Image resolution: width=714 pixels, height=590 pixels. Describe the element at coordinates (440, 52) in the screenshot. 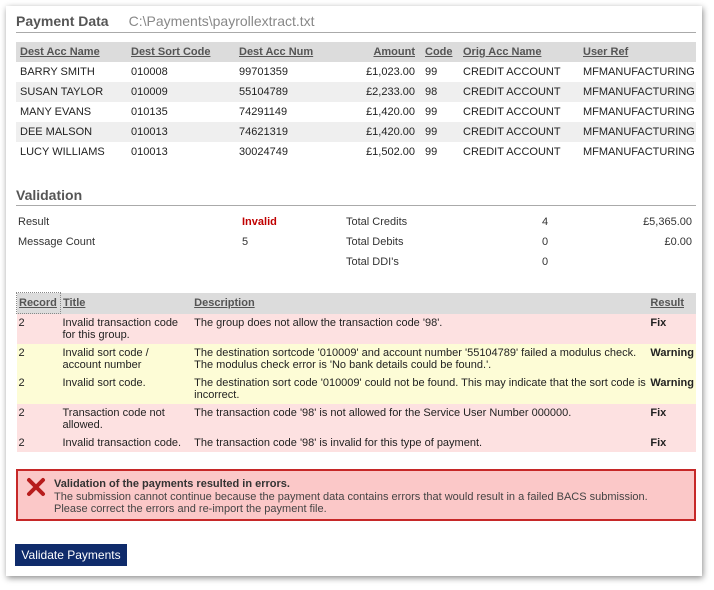

I see `col-code: Code` at that location.